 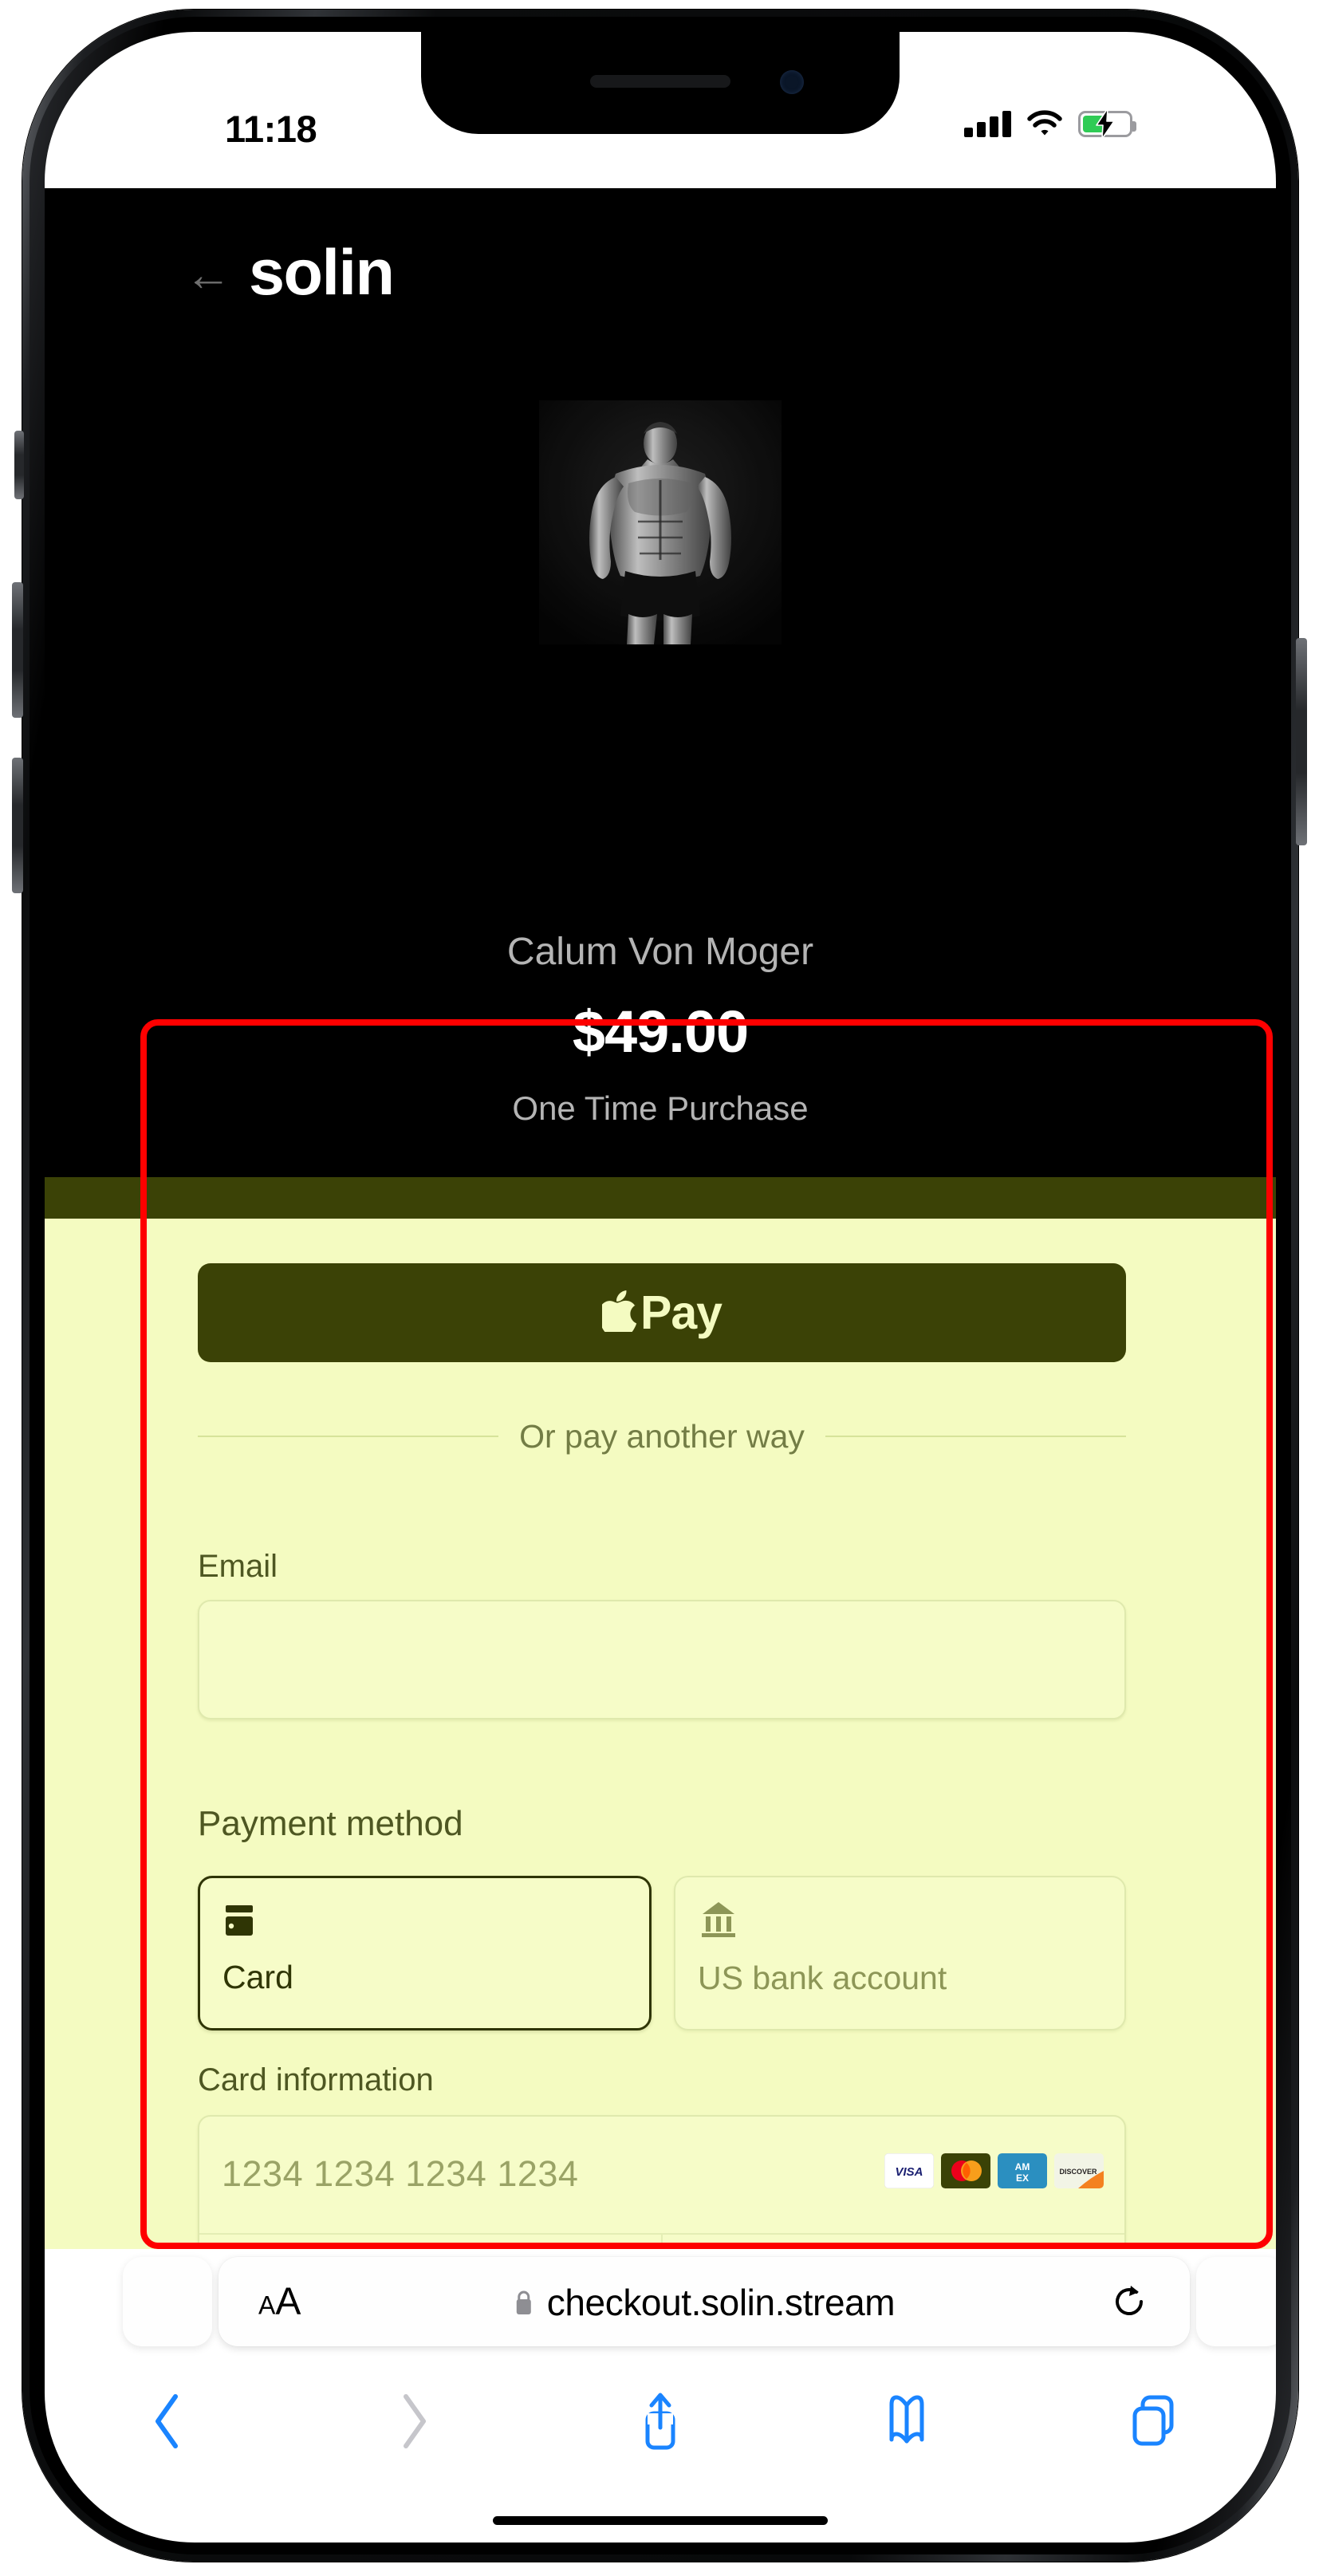 What do you see at coordinates (681, 1312) in the screenshot?
I see `apple-pay-label: Pay` at bounding box center [681, 1312].